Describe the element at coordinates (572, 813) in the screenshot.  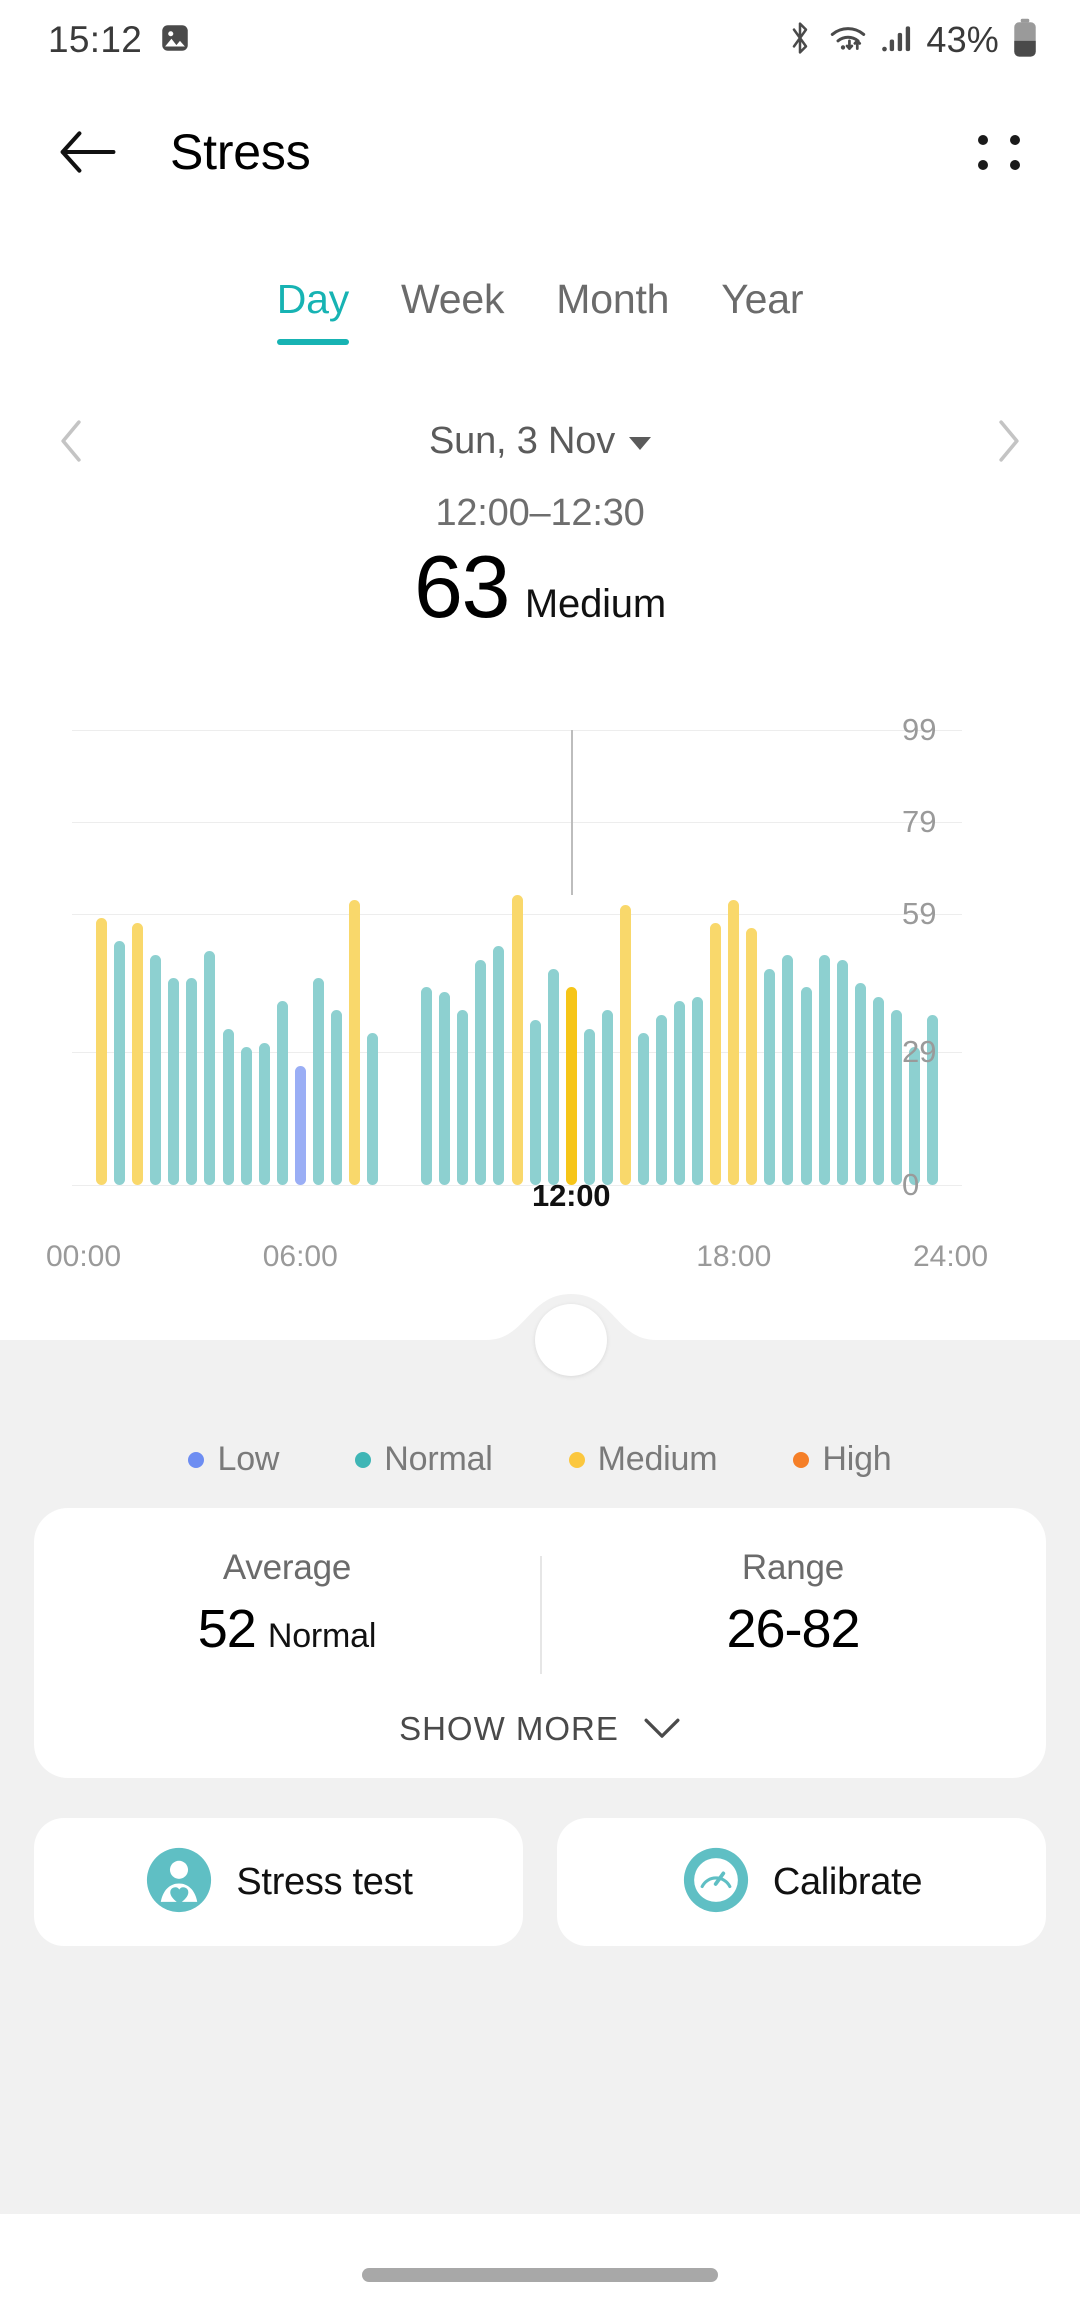
I see `chart-scrub-line` at that location.